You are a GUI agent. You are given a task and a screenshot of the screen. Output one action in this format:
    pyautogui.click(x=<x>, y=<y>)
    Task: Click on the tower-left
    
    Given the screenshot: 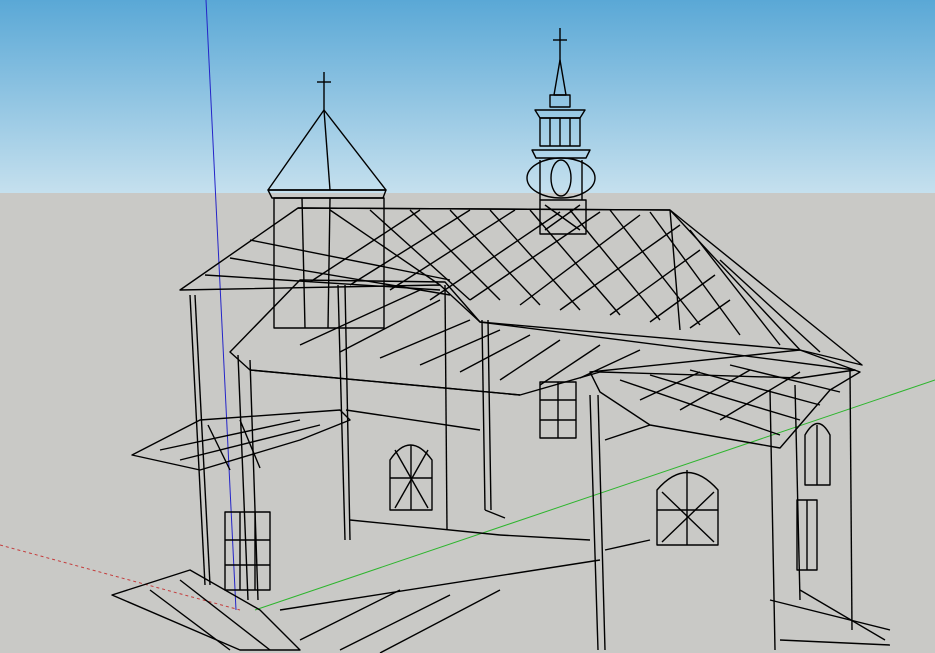 What is the action you would take?
    pyautogui.click(x=327, y=200)
    